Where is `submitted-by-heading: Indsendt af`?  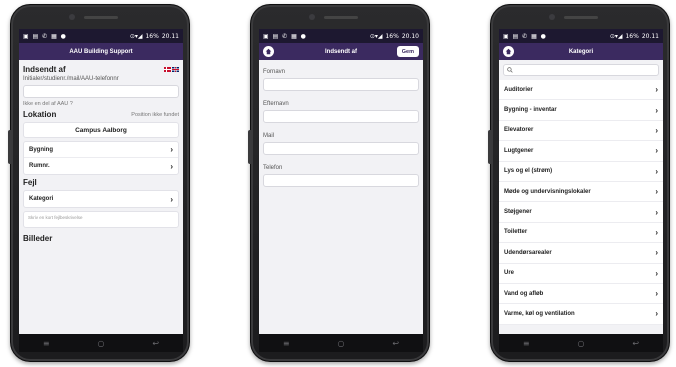 submitted-by-heading: Indsendt af is located at coordinates (44, 69).